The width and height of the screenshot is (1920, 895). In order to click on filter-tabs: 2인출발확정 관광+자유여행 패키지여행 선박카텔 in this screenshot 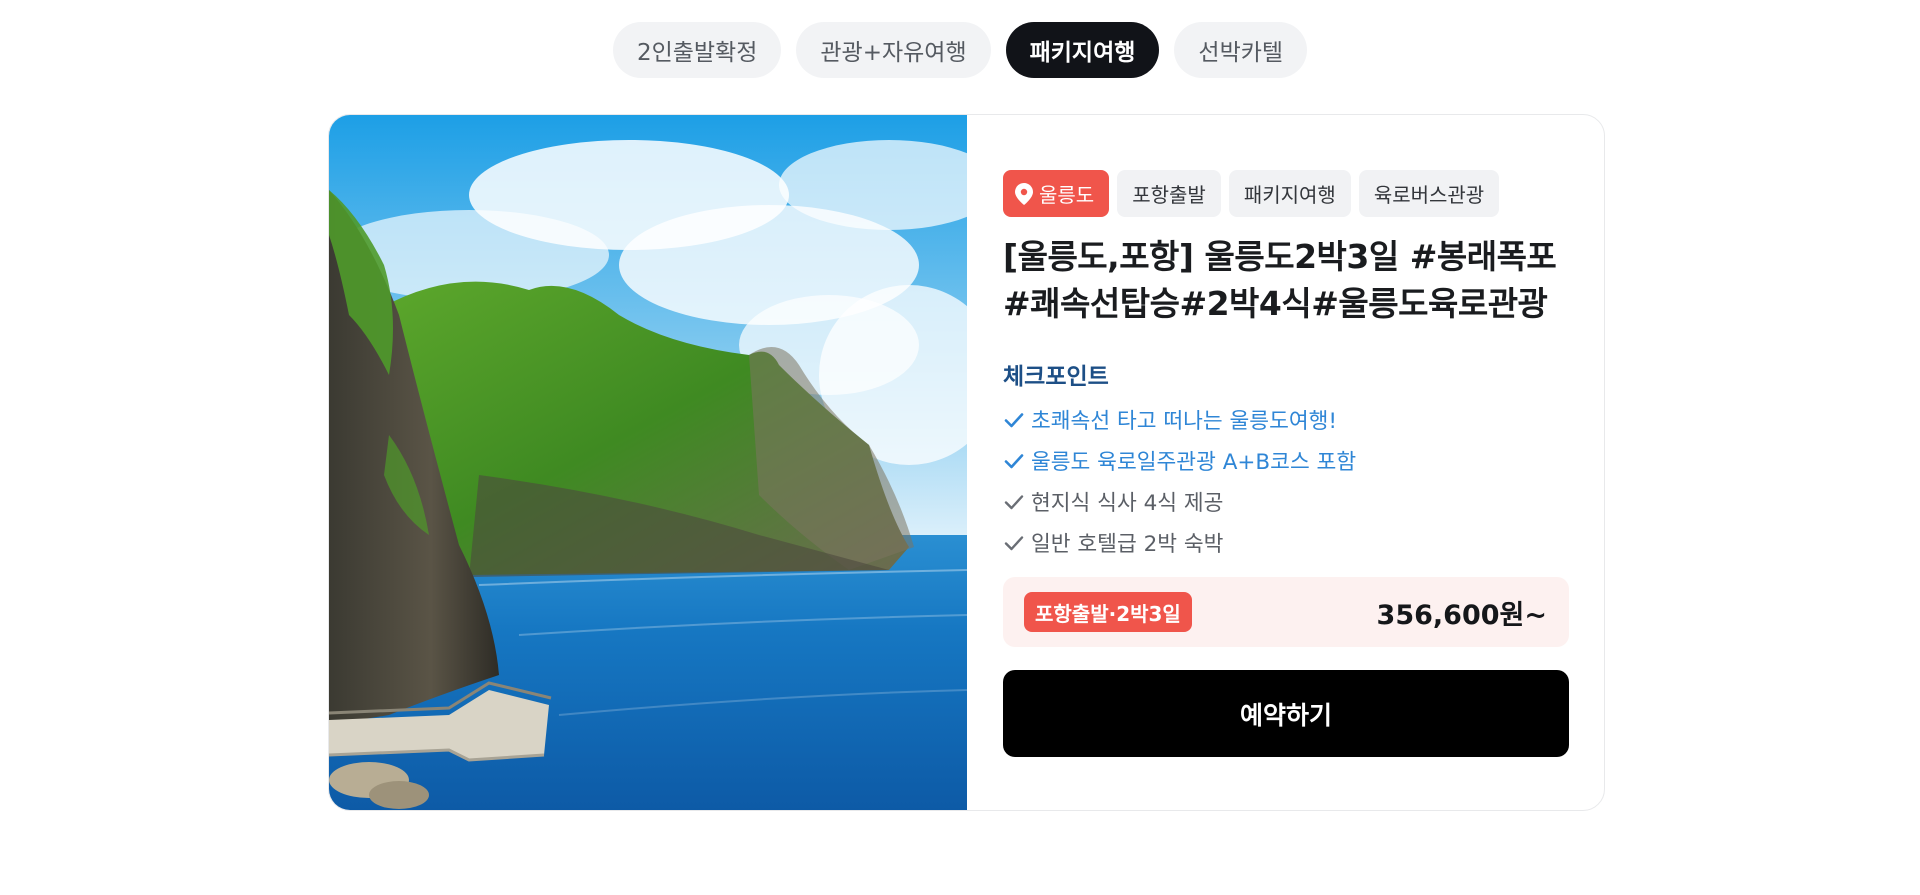, I will do `click(960, 50)`.